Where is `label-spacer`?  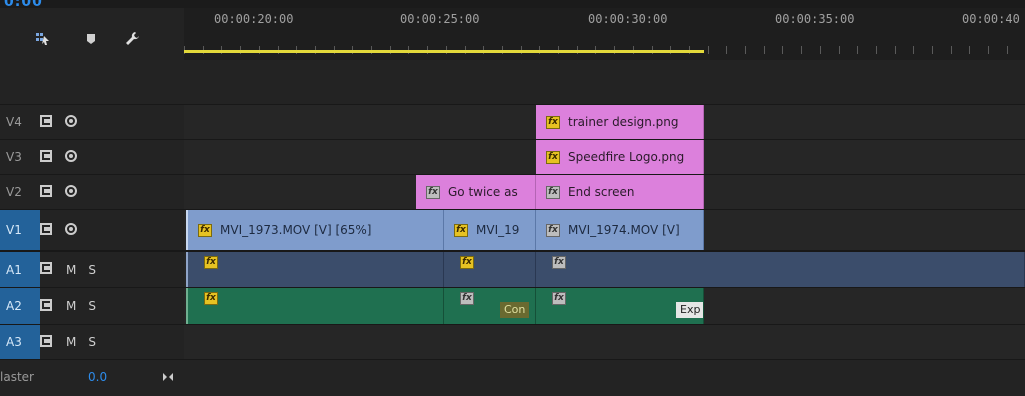 label-spacer is located at coordinates (92, 82).